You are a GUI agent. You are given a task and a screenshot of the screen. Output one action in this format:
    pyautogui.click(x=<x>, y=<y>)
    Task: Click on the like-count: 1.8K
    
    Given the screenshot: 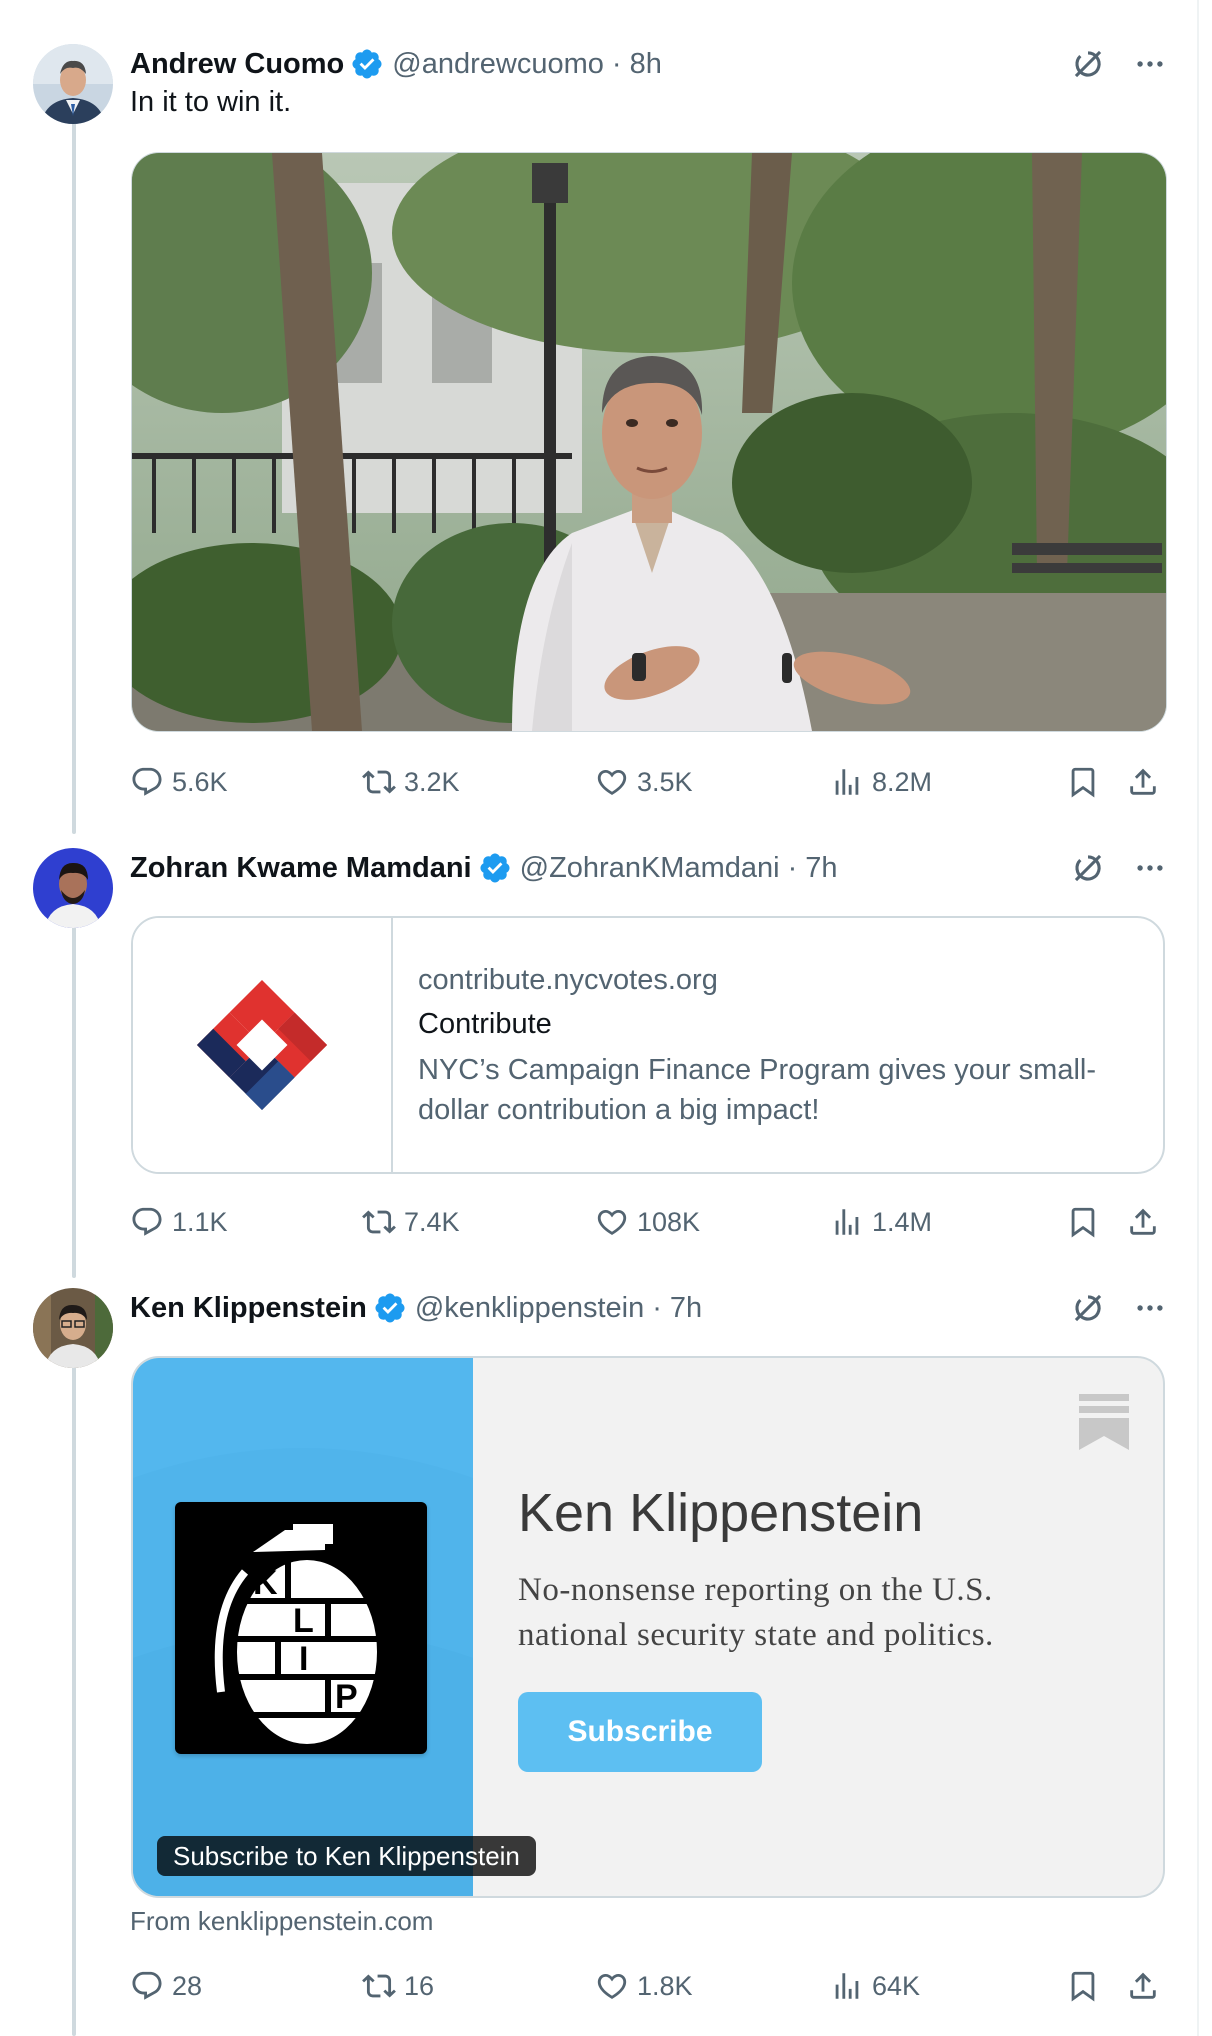 What is the action you would take?
    pyautogui.click(x=665, y=1985)
    